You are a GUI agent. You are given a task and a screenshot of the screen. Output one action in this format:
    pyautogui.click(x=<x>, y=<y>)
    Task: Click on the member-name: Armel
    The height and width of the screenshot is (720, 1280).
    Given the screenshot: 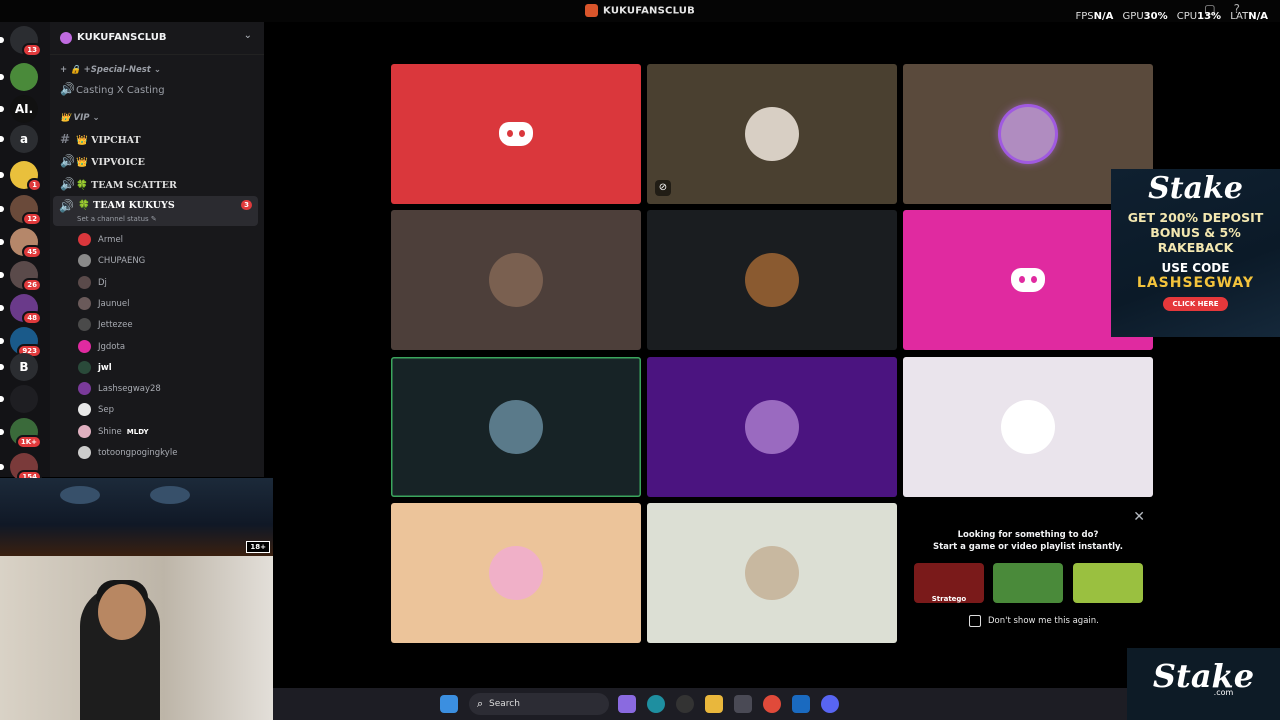 What is the action you would take?
    pyautogui.click(x=111, y=240)
    